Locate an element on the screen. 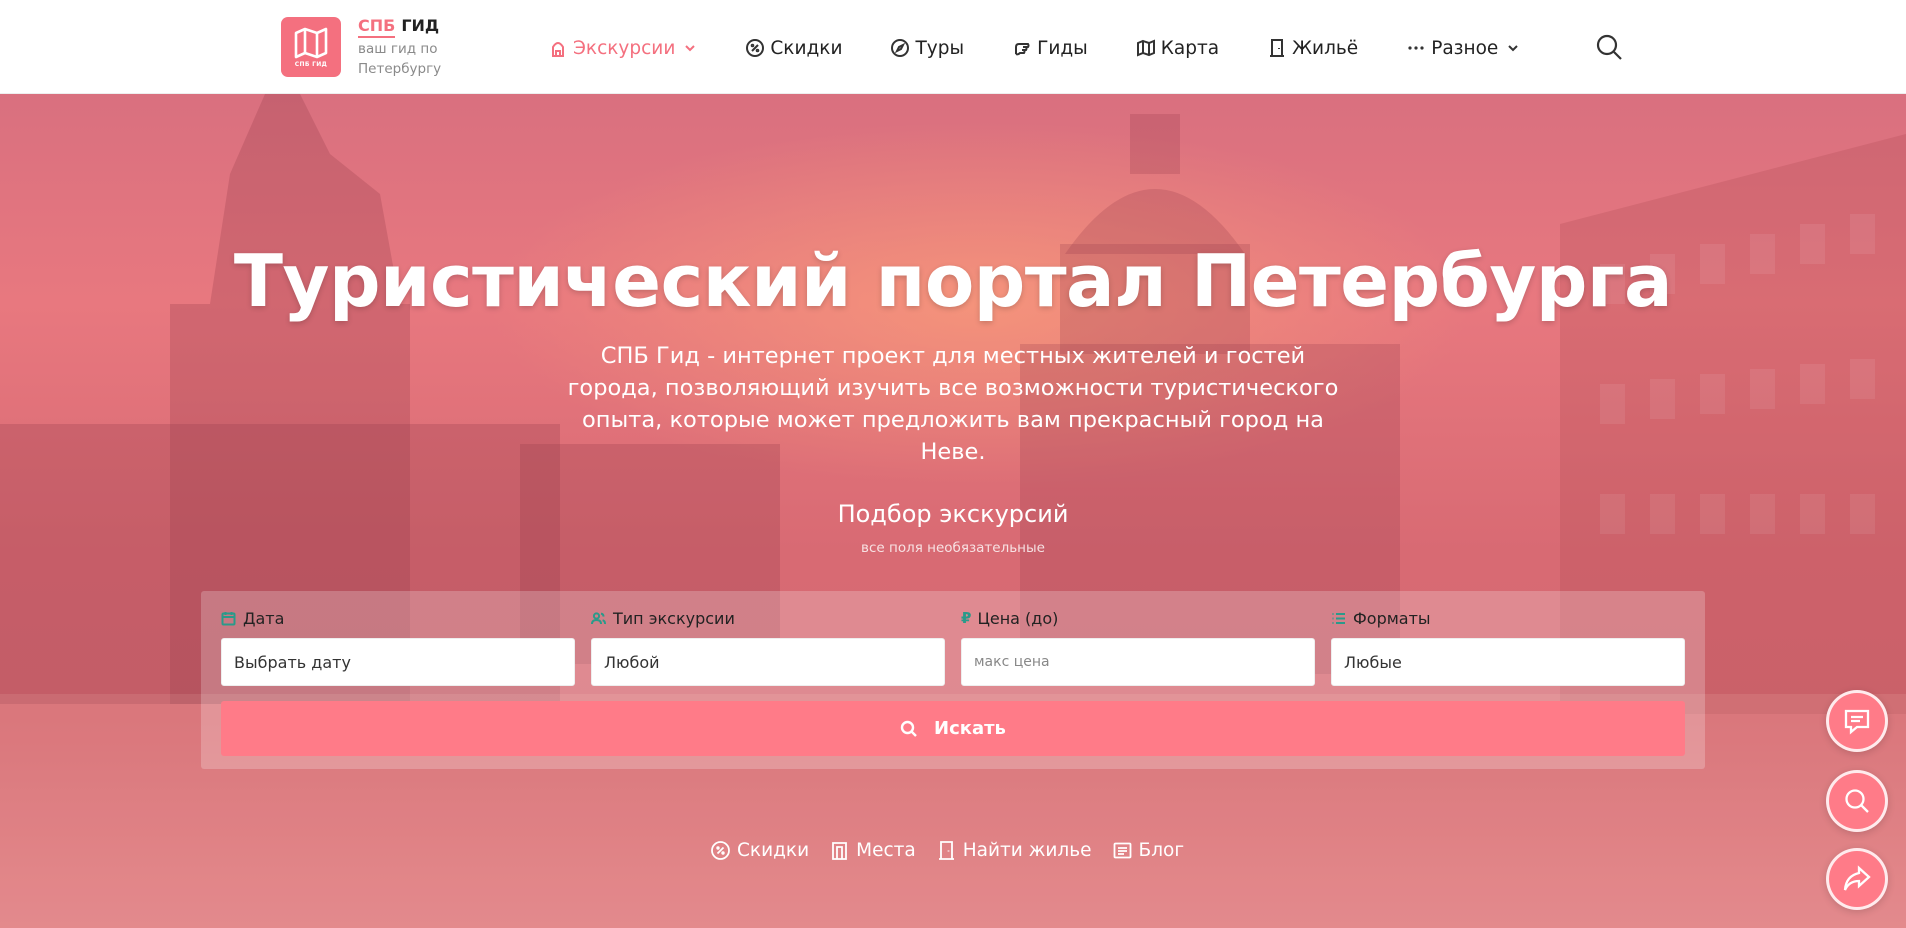  hand-icon is located at coordinates (1022, 49).